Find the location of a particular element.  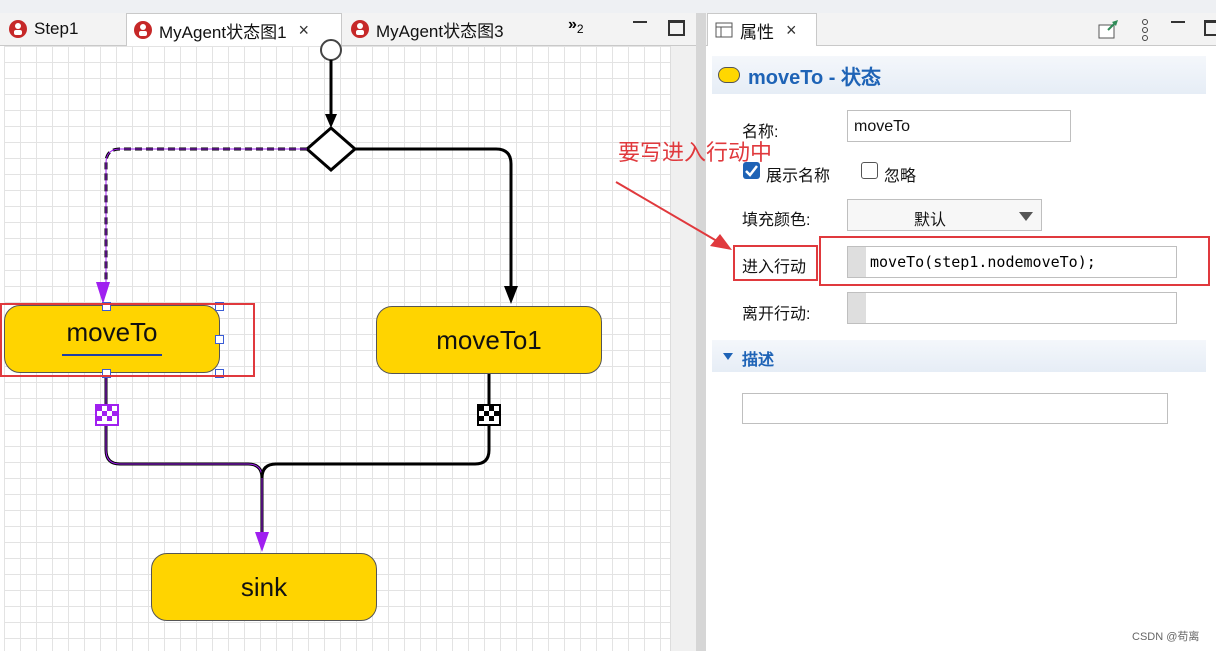

close-icon: × is located at coordinates (791, 30).